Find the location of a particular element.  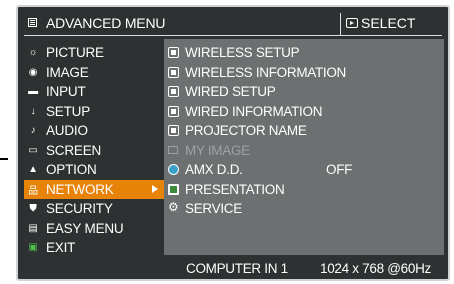

submenu-item-label: WIRED INFORMATION is located at coordinates (254, 111).